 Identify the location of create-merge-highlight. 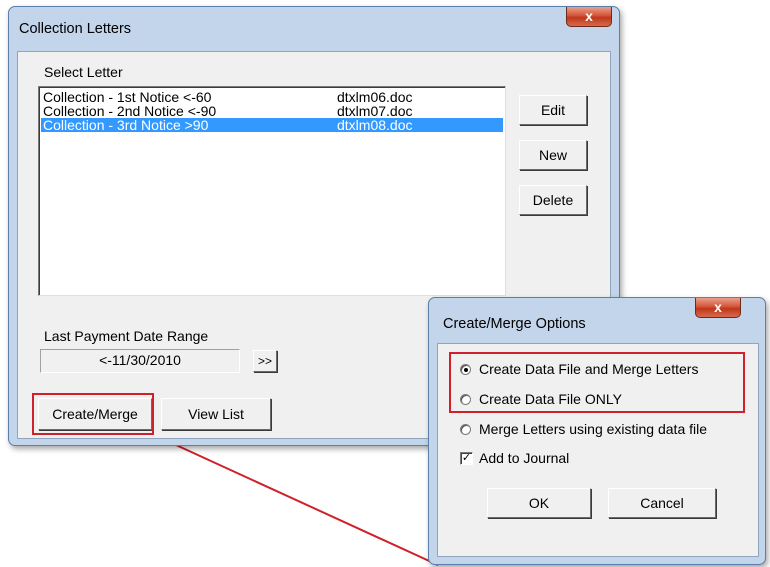
(93, 414).